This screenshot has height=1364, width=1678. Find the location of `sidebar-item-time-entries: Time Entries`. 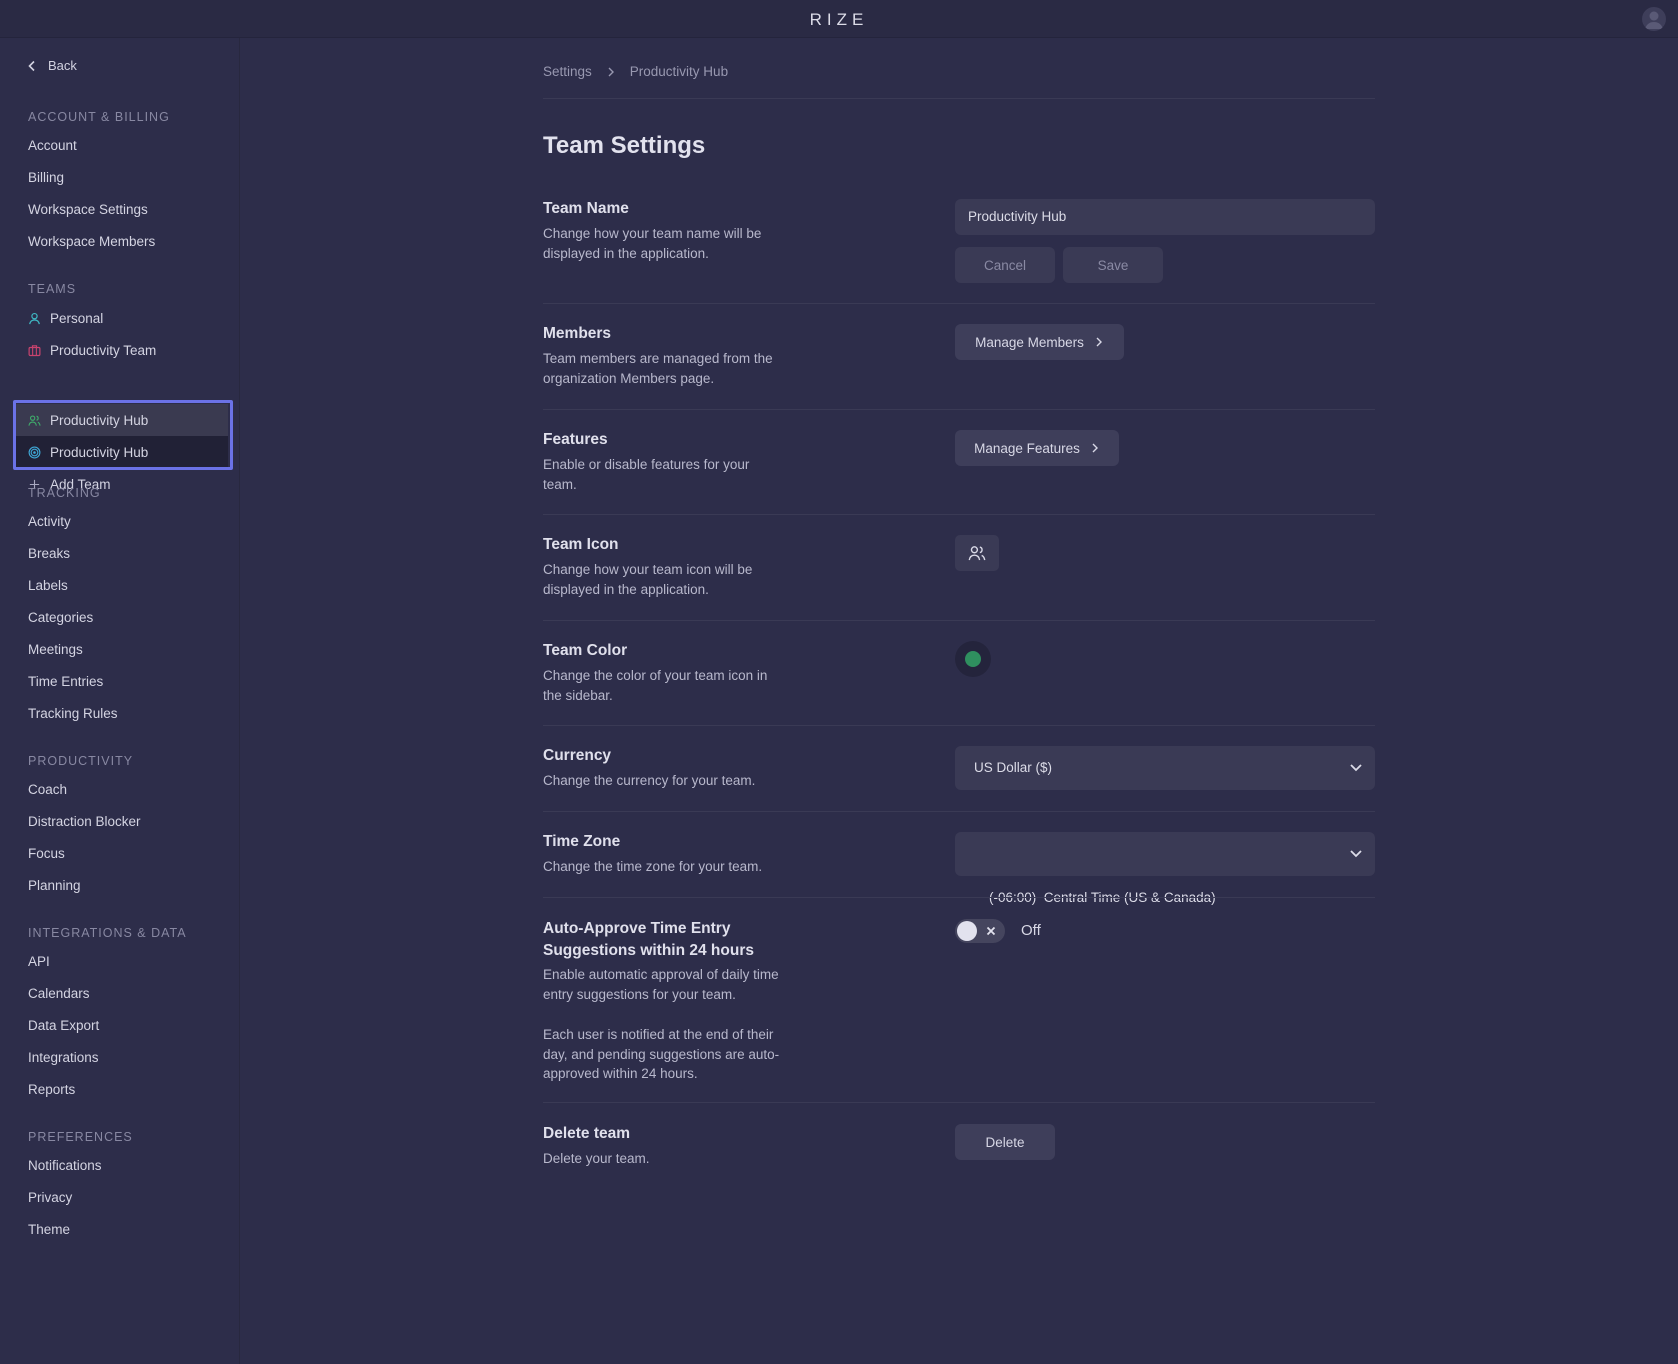

sidebar-item-time-entries: Time Entries is located at coordinates (65, 681).